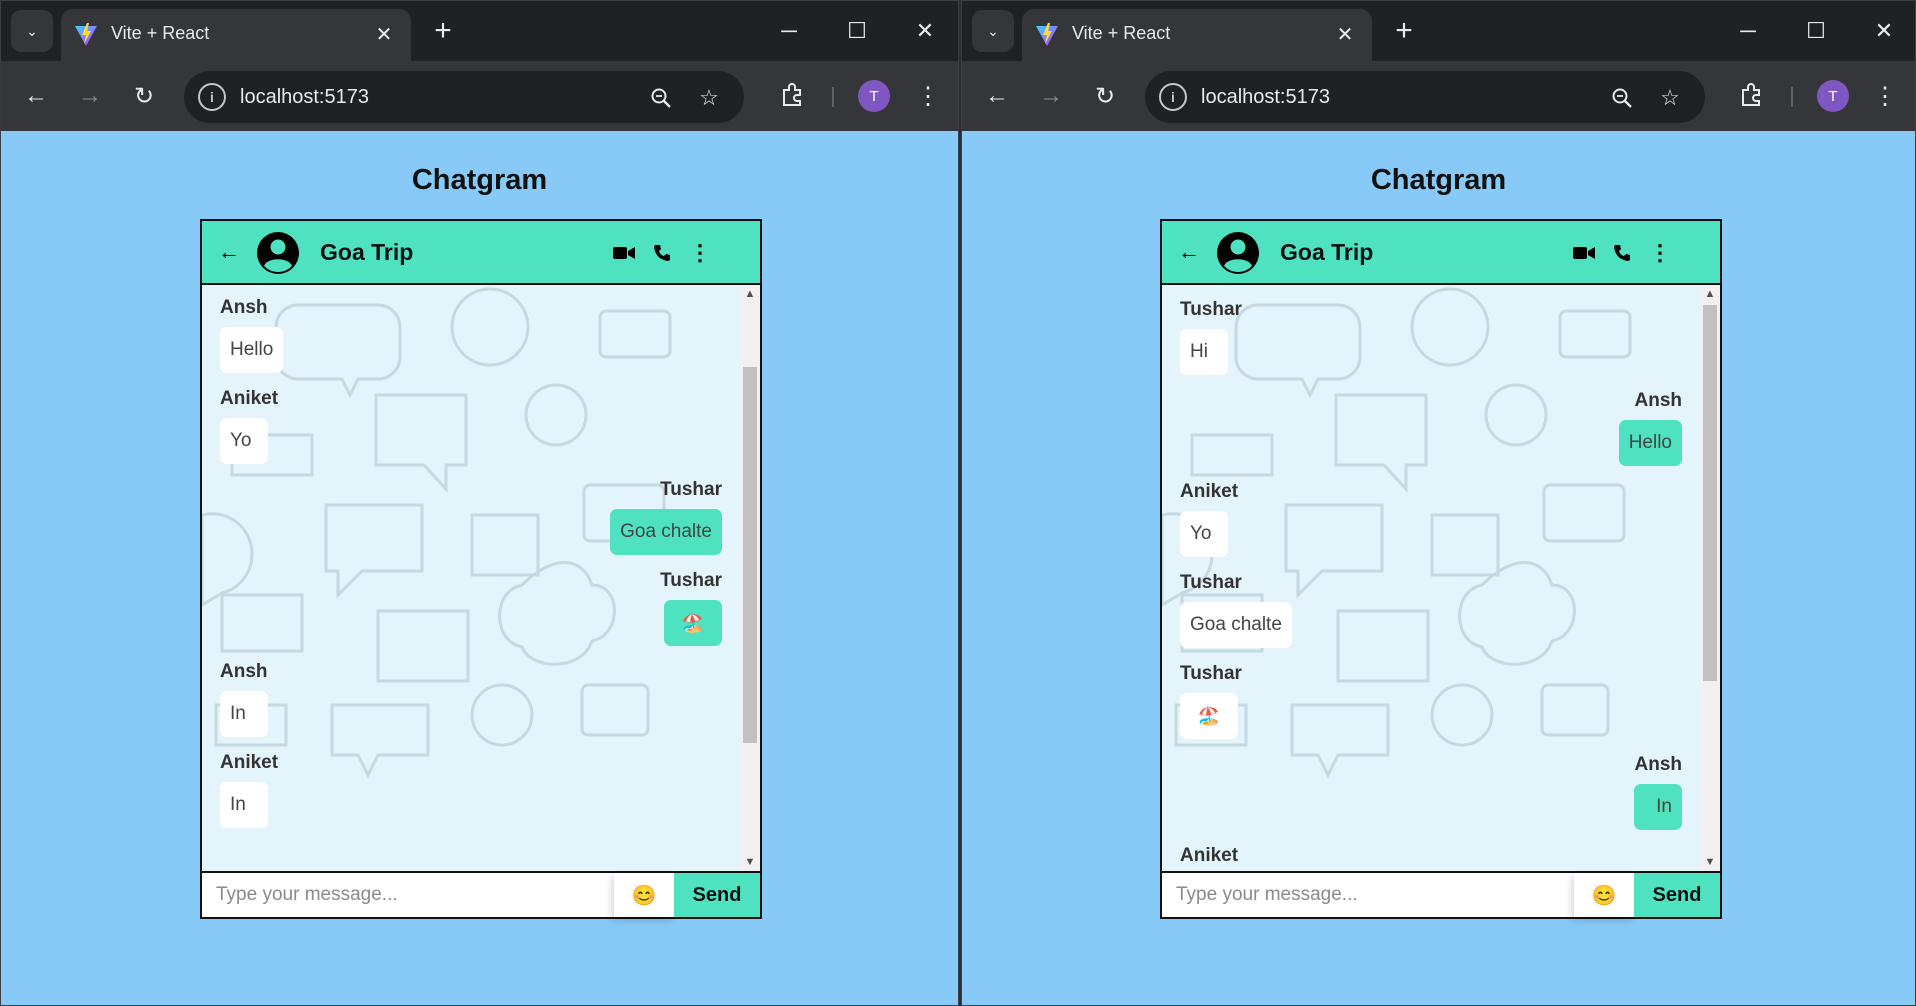  I want to click on chevron-down-icon: ⌄, so click(32, 30).